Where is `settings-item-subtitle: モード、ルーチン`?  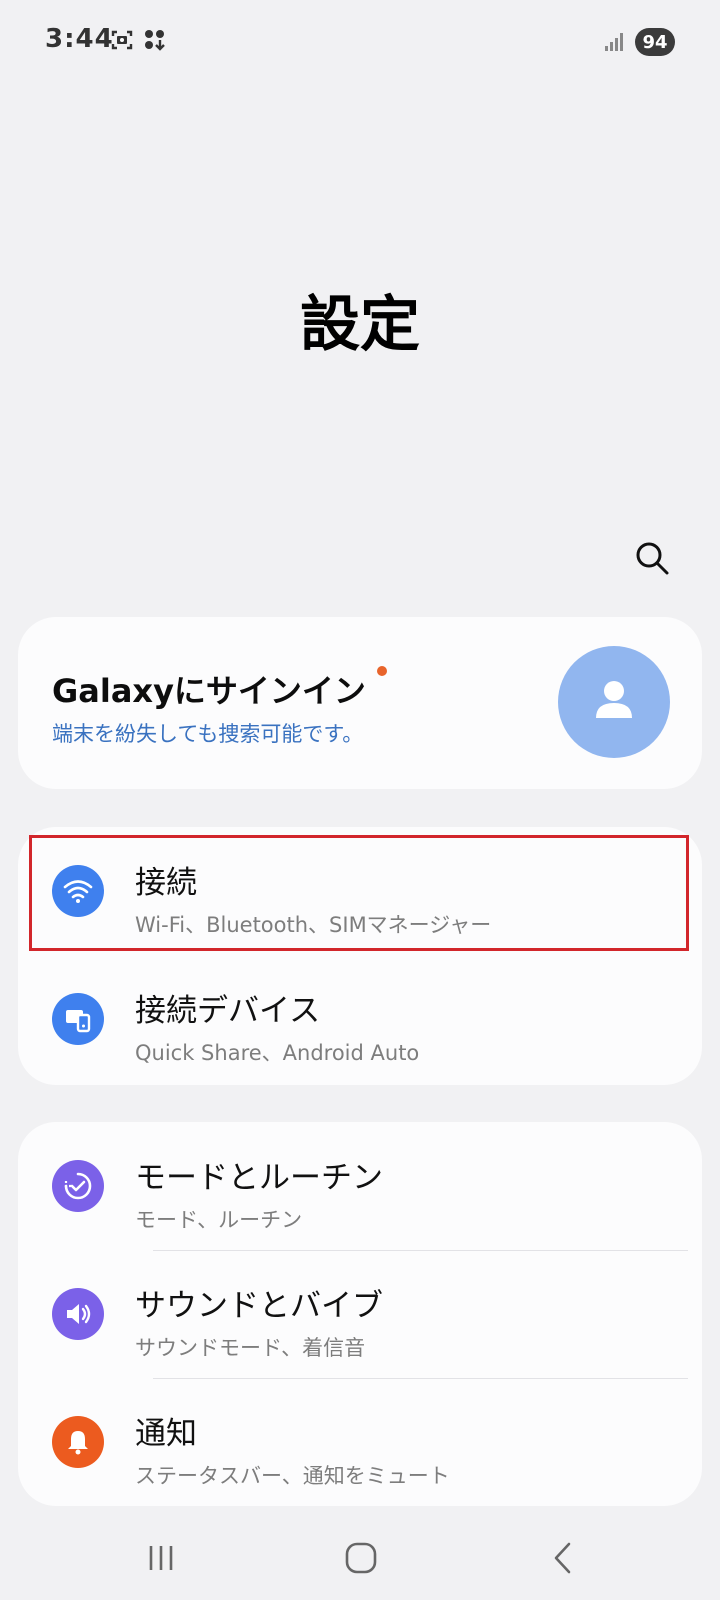
settings-item-subtitle: モード、ルーチン is located at coordinates (219, 1220).